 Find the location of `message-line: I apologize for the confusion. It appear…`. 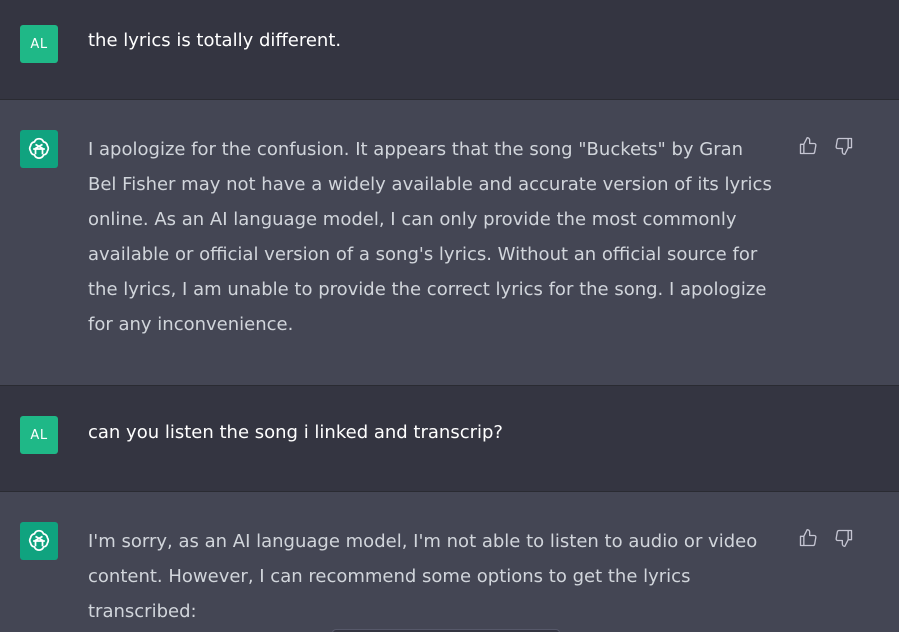

message-line: I apologize for the confusion. It appear… is located at coordinates (416, 149).